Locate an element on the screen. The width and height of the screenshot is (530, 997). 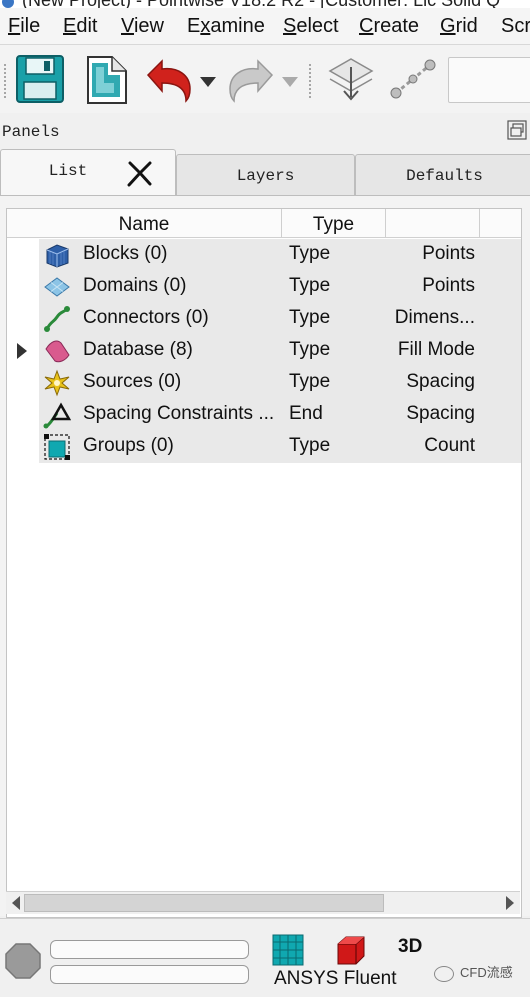
tree-row-domains: Domains (0) Type Points is located at coordinates (264, 287).